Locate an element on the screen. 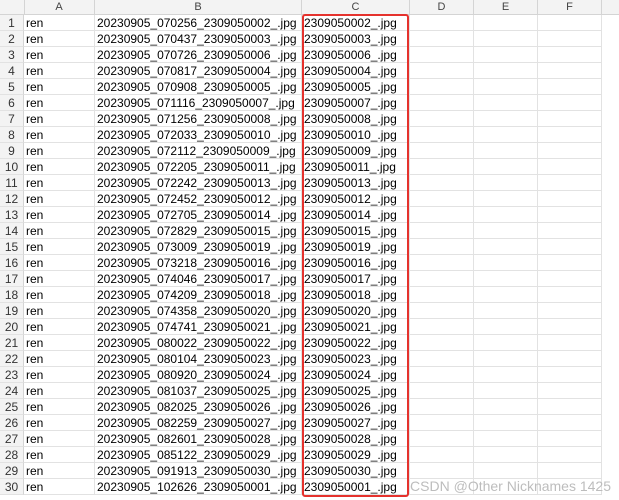 This screenshot has height=500, width=619. cell-c: 2309050021_.jpg is located at coordinates (356, 327).